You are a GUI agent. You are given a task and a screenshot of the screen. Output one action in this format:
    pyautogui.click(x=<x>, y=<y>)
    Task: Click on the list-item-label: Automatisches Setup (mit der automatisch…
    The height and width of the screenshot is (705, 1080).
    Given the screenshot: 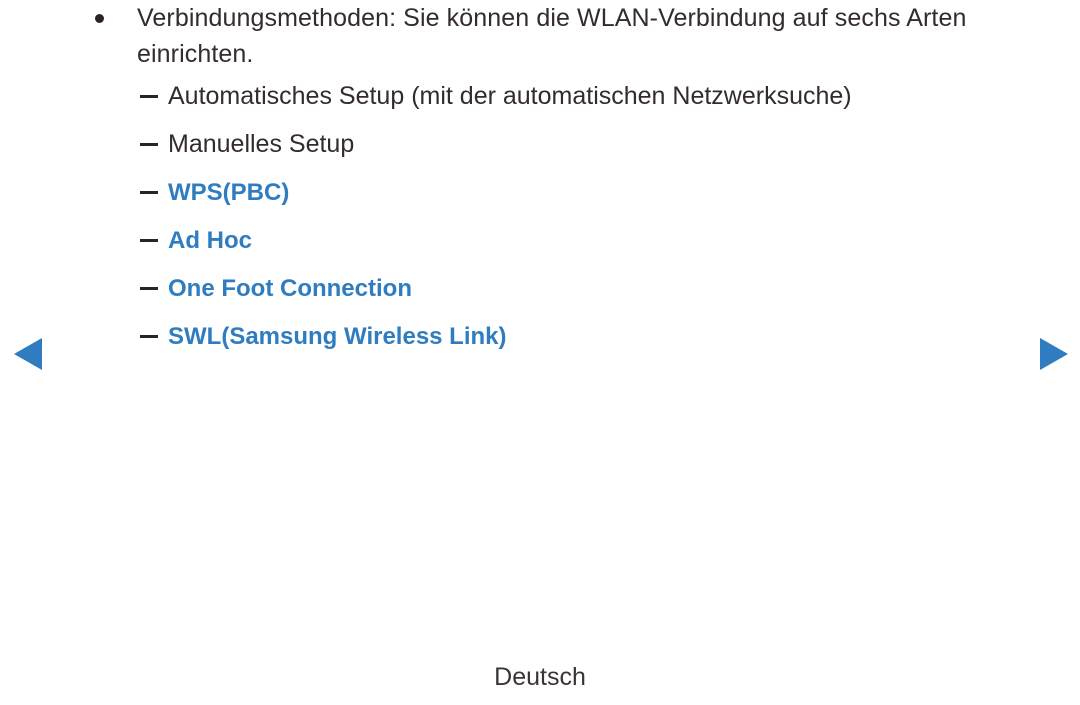 What is the action you would take?
    pyautogui.click(x=510, y=96)
    